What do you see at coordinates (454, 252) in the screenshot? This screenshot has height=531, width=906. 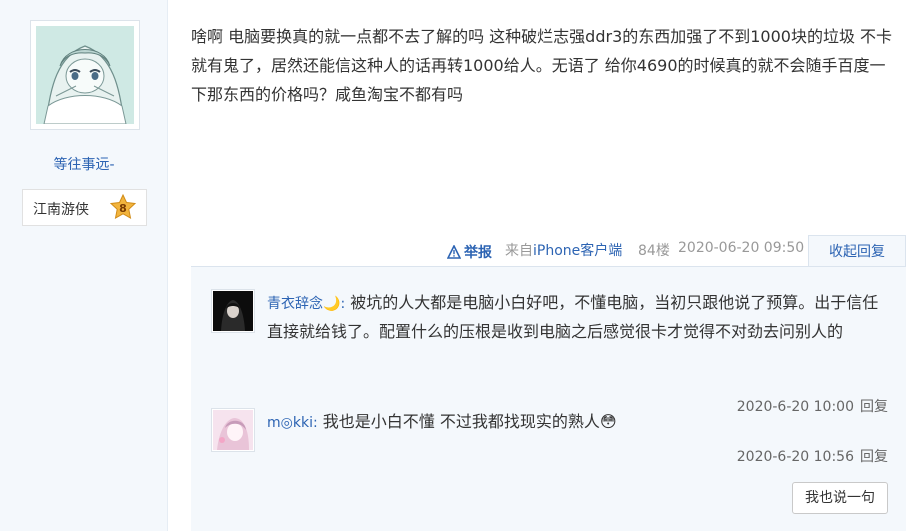 I see `warning-icon` at bounding box center [454, 252].